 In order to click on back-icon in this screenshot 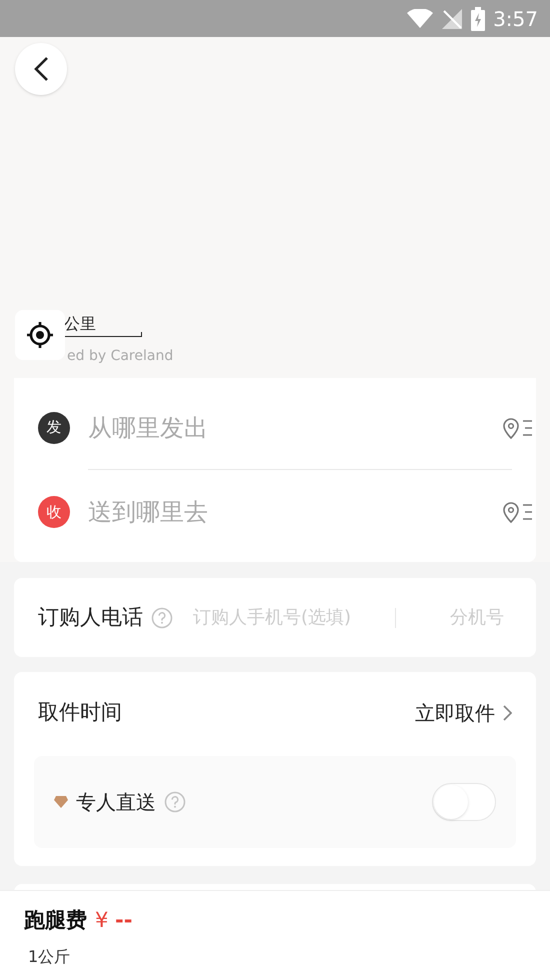, I will do `click(41, 69)`.